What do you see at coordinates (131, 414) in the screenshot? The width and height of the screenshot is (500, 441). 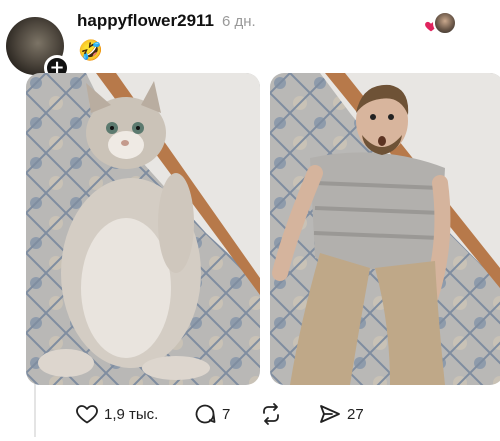 I see `like-count: 1,9 тыс.` at bounding box center [131, 414].